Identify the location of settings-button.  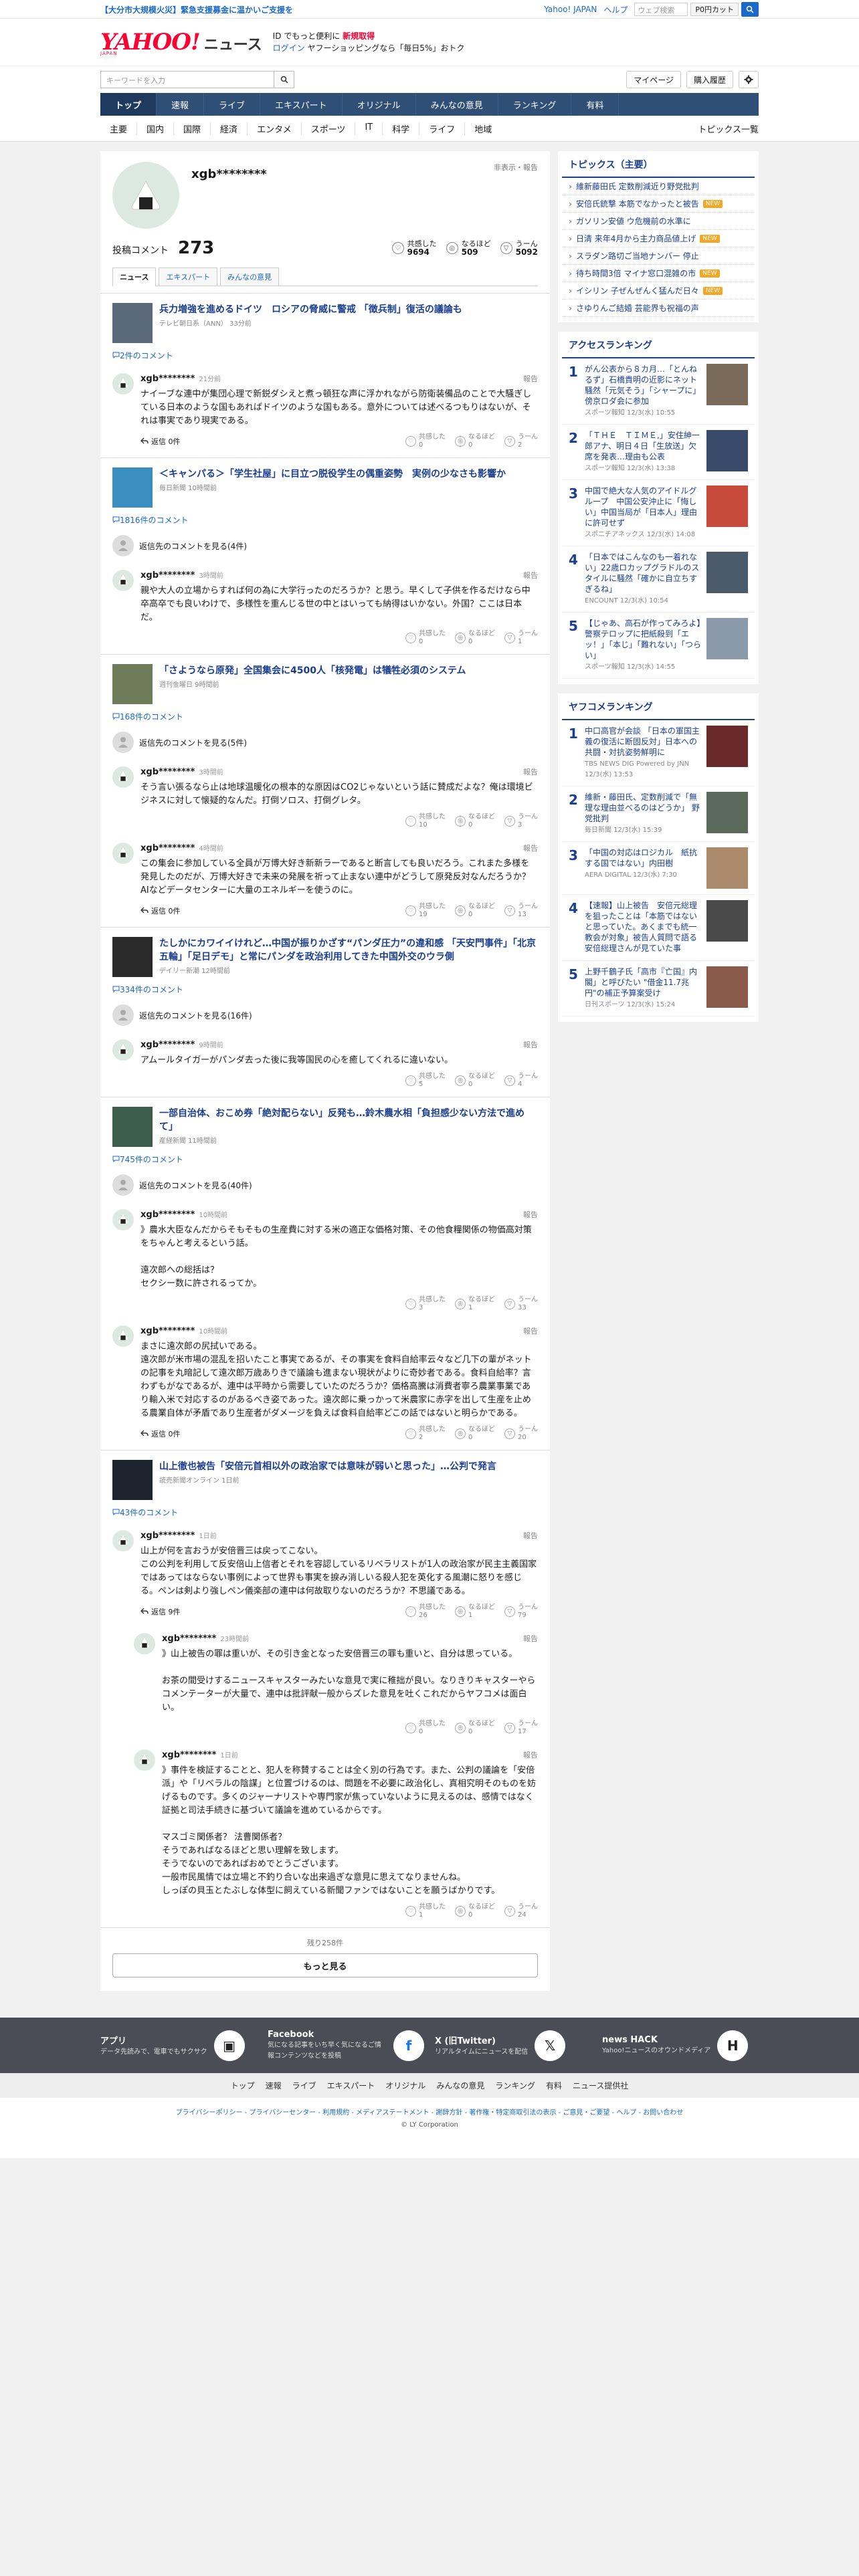
(749, 80).